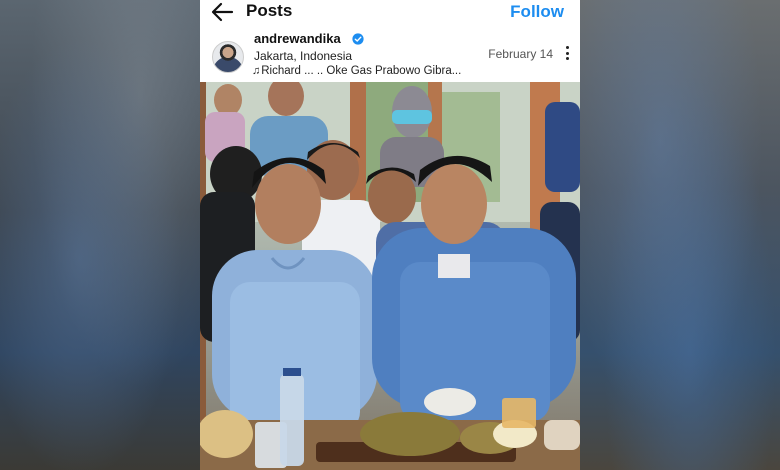 The width and height of the screenshot is (780, 470). What do you see at coordinates (269, 10) in the screenshot?
I see `page-title: Posts` at bounding box center [269, 10].